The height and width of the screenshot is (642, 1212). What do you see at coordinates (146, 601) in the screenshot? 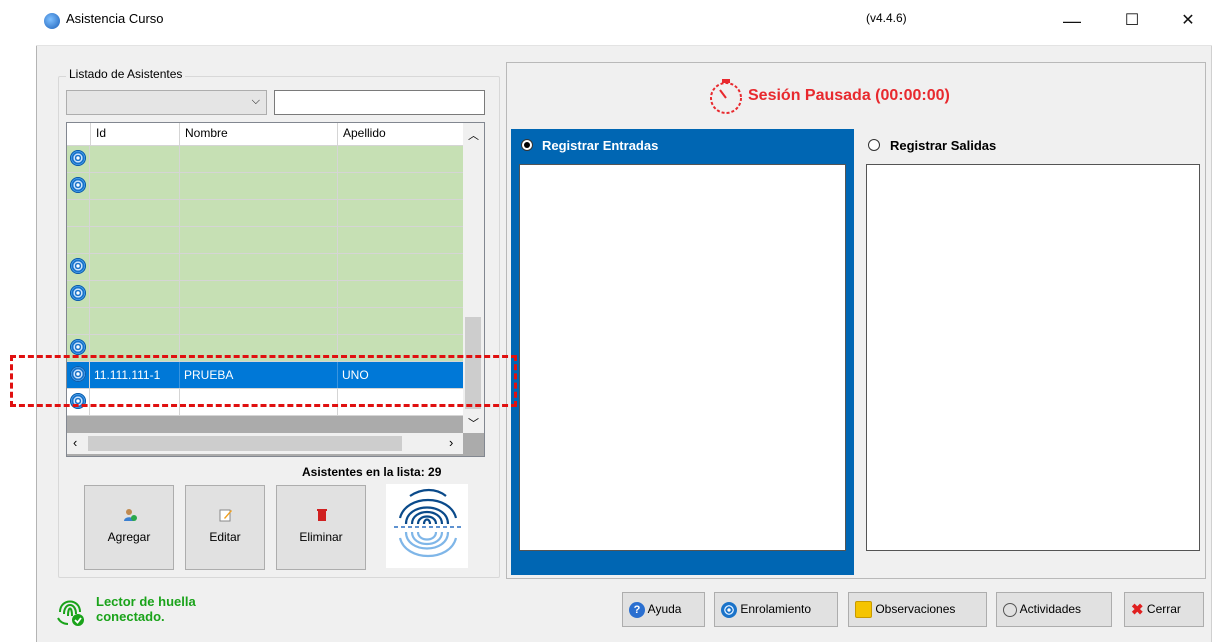
I see `reader-status-line1: Lector de huella` at bounding box center [146, 601].